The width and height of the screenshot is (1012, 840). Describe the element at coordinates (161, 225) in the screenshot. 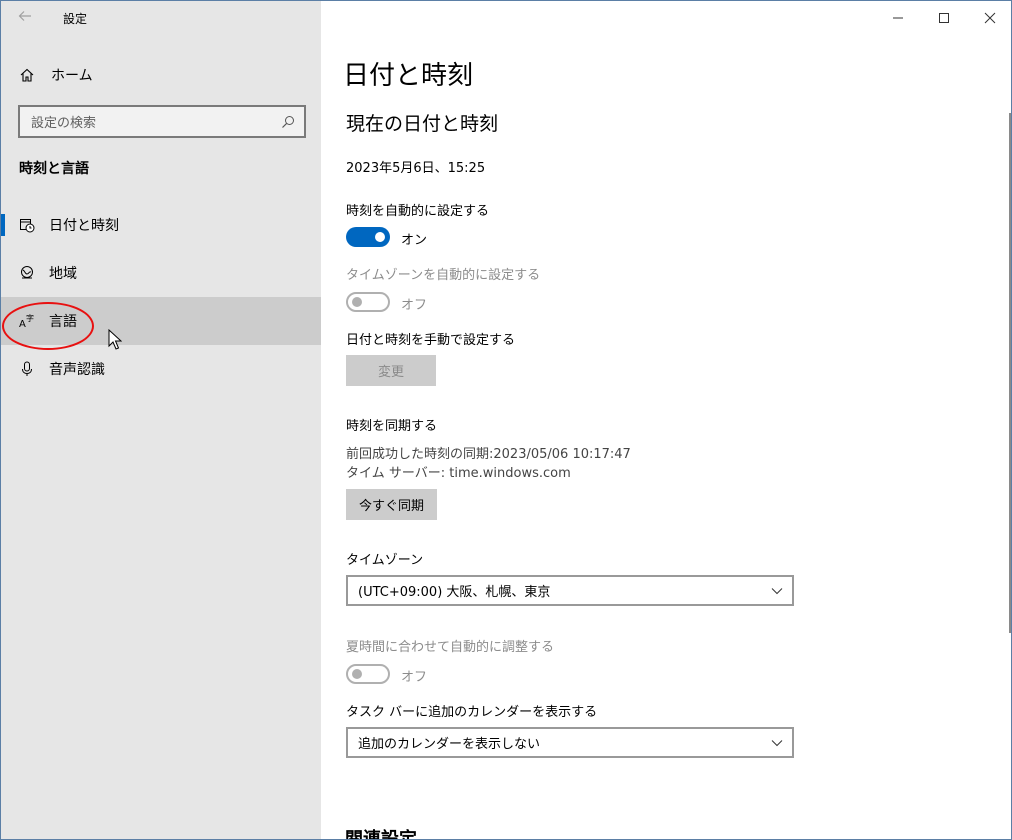

I see `sidebar-item-date-time: 日付と時刻` at that location.